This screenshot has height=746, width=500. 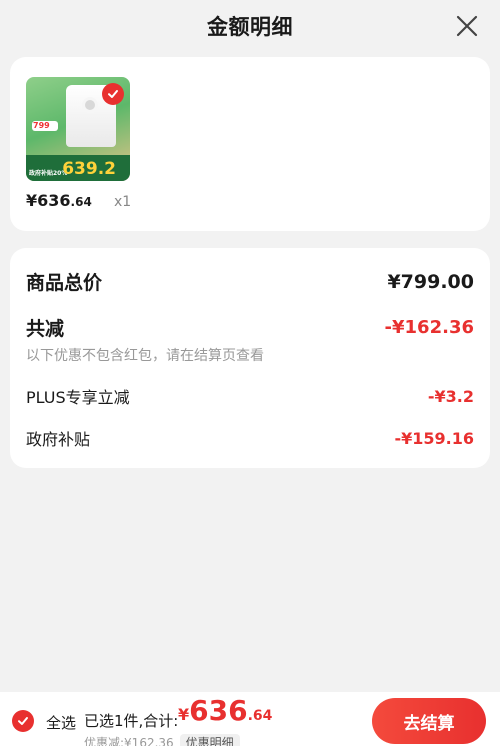 What do you see at coordinates (58, 439) in the screenshot?
I see `gov-subsidy-label: 政府补贴` at bounding box center [58, 439].